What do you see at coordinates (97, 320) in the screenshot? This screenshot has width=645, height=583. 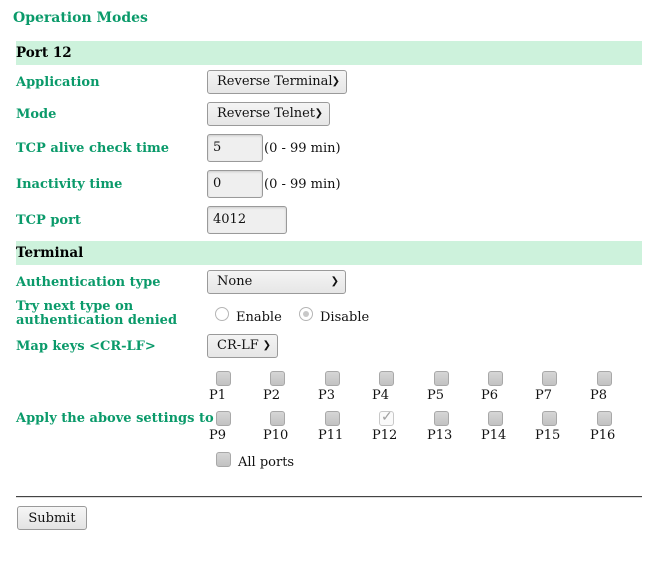 I see `try-next-label-line2: authentication denied` at bounding box center [97, 320].